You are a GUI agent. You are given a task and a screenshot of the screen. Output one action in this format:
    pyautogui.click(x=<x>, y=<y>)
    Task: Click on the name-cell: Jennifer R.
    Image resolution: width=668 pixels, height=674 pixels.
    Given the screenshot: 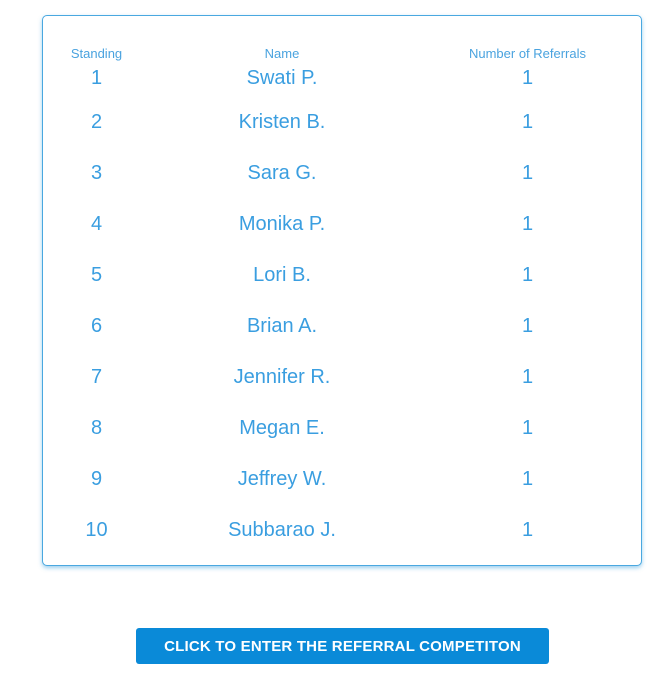 What is the action you would take?
    pyautogui.click(x=282, y=377)
    